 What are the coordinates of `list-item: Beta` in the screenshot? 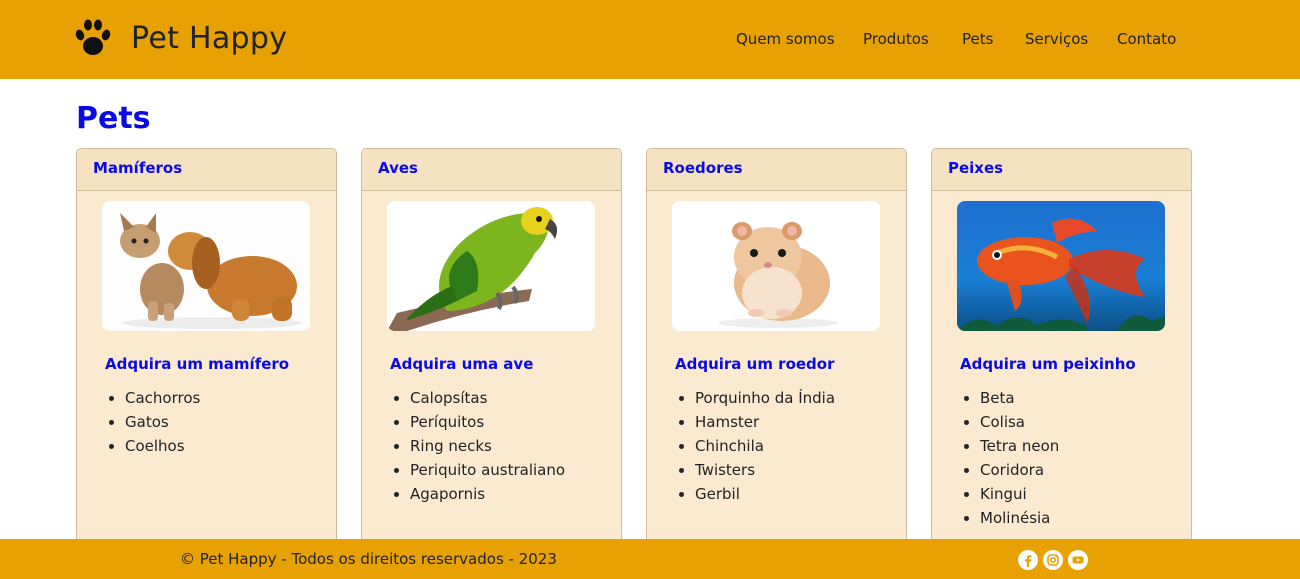 It's located at (1019, 398).